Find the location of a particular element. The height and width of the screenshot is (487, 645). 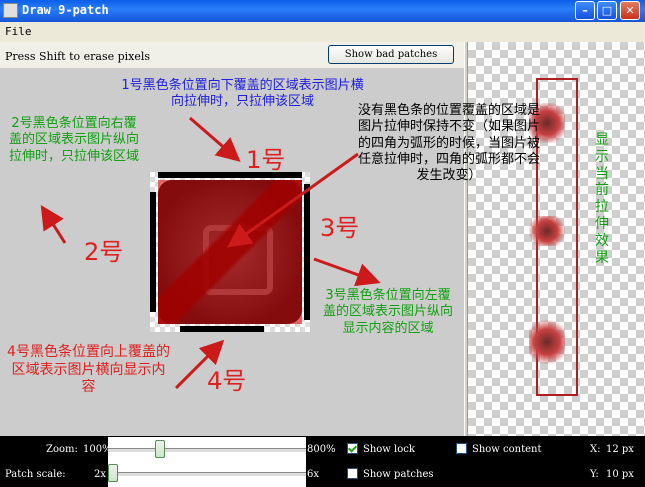

annotation-preview: 显示当前拉伸效果 is located at coordinates (602, 199).